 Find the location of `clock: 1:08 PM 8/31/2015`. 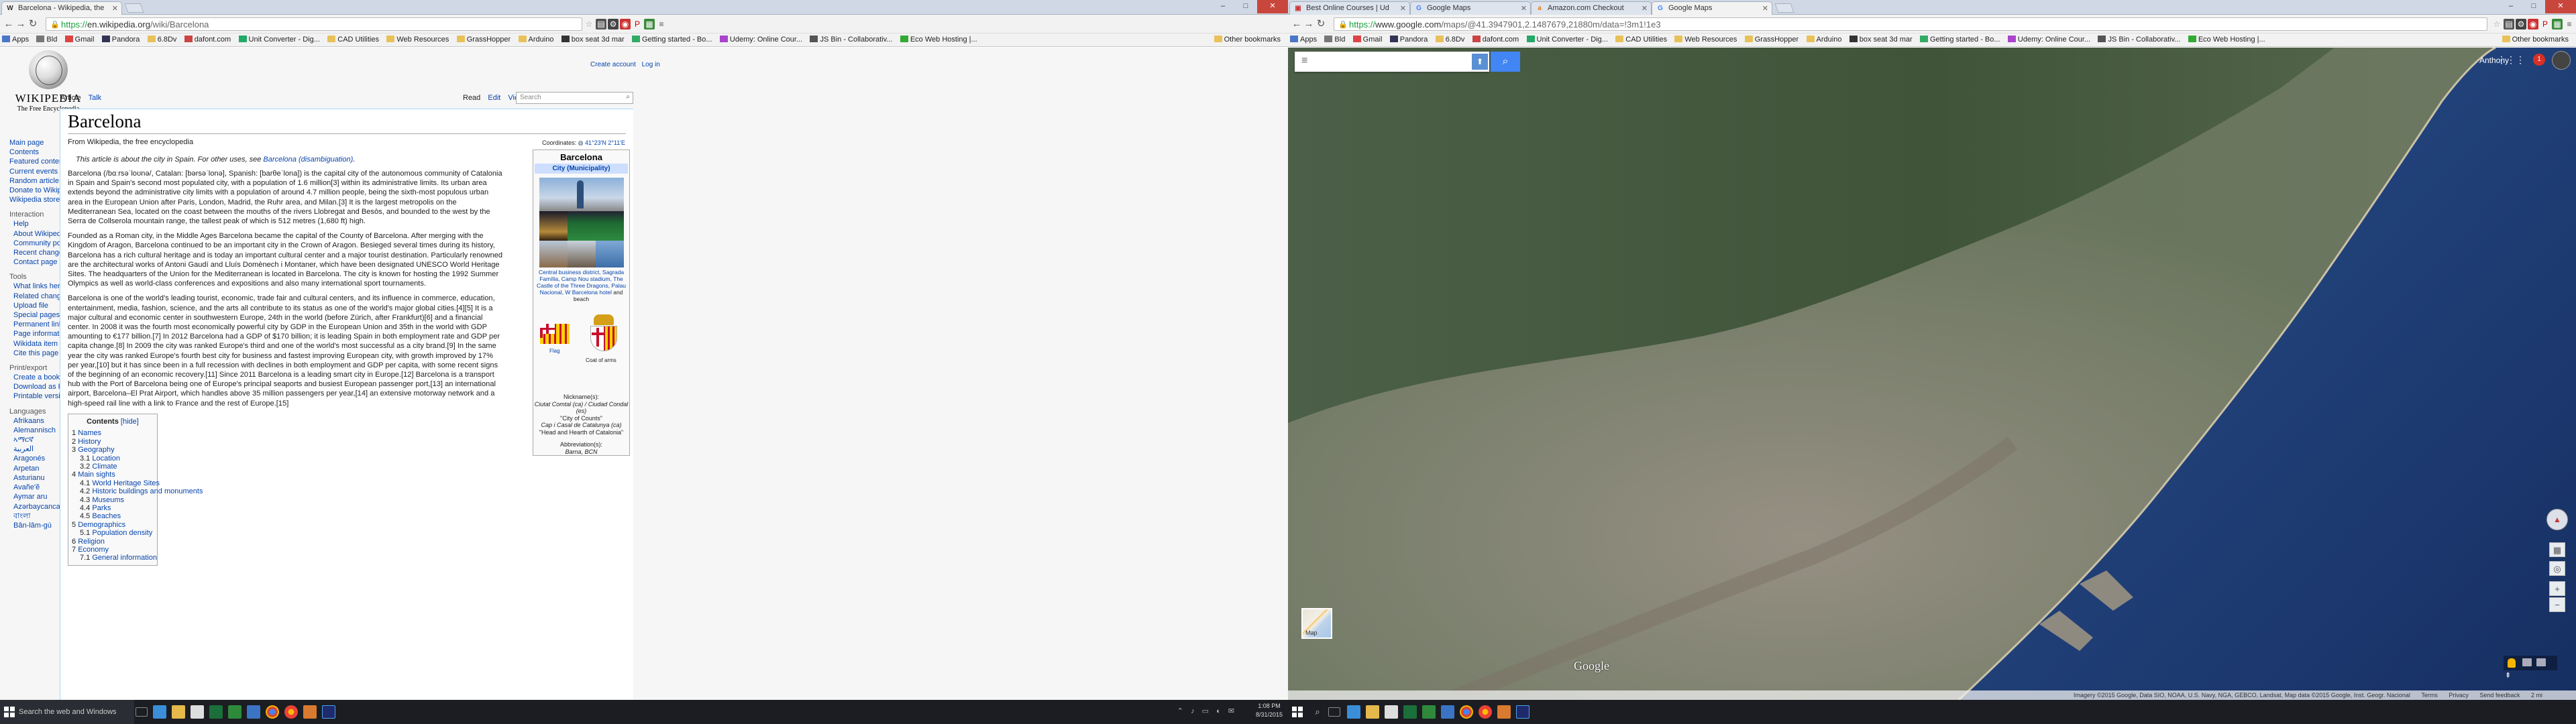

clock: 1:08 PM 8/31/2015 is located at coordinates (1269, 710).